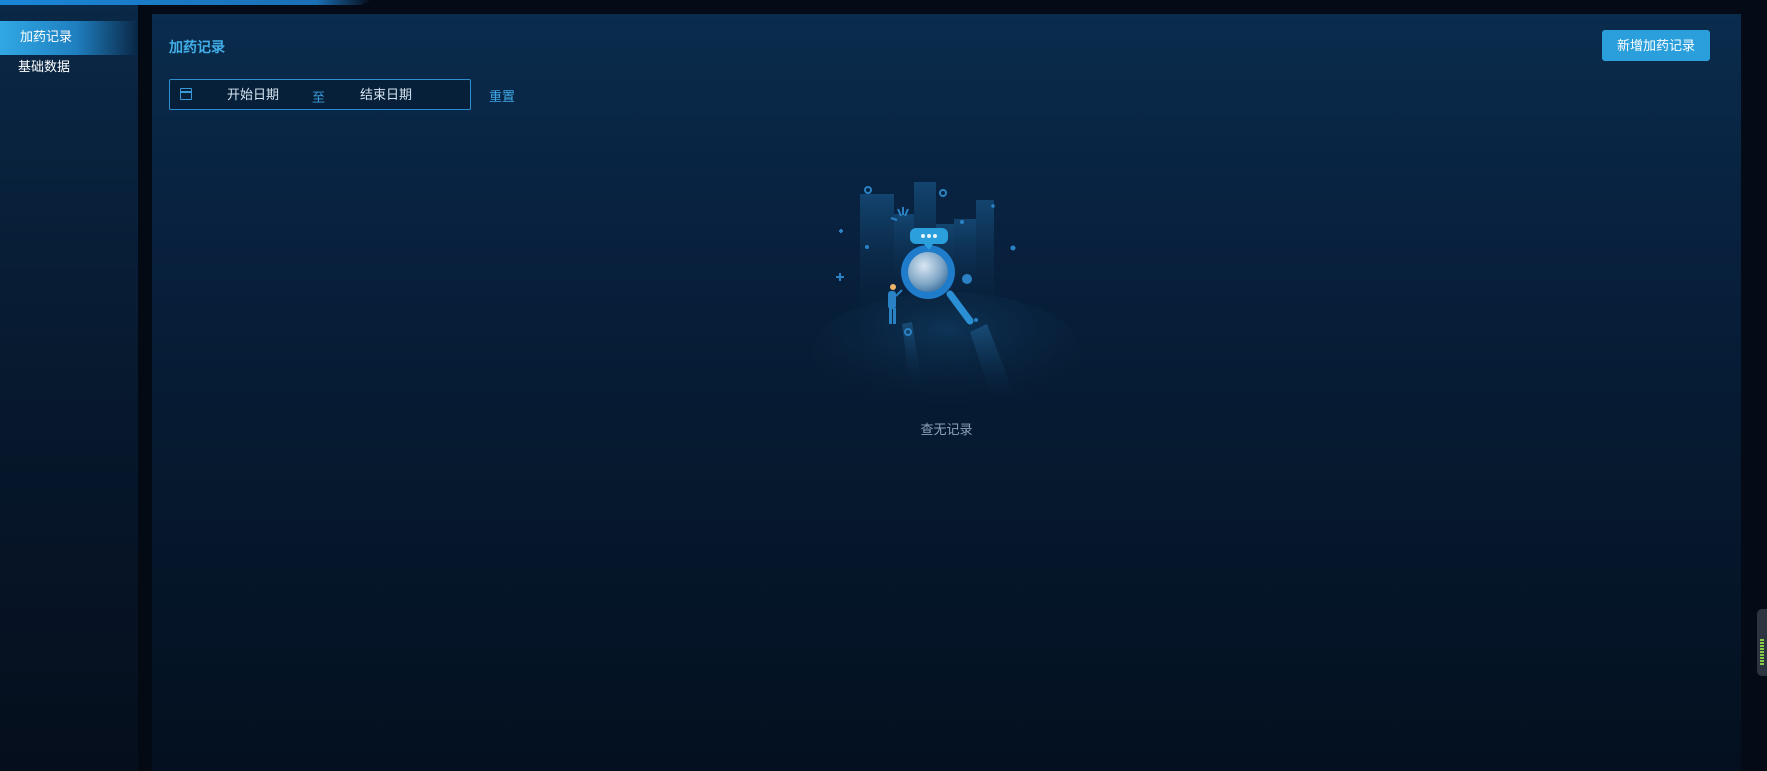 This screenshot has width=1767, height=771. Describe the element at coordinates (1656, 45) in the screenshot. I see `add-record-button: 新增加药记录` at that location.